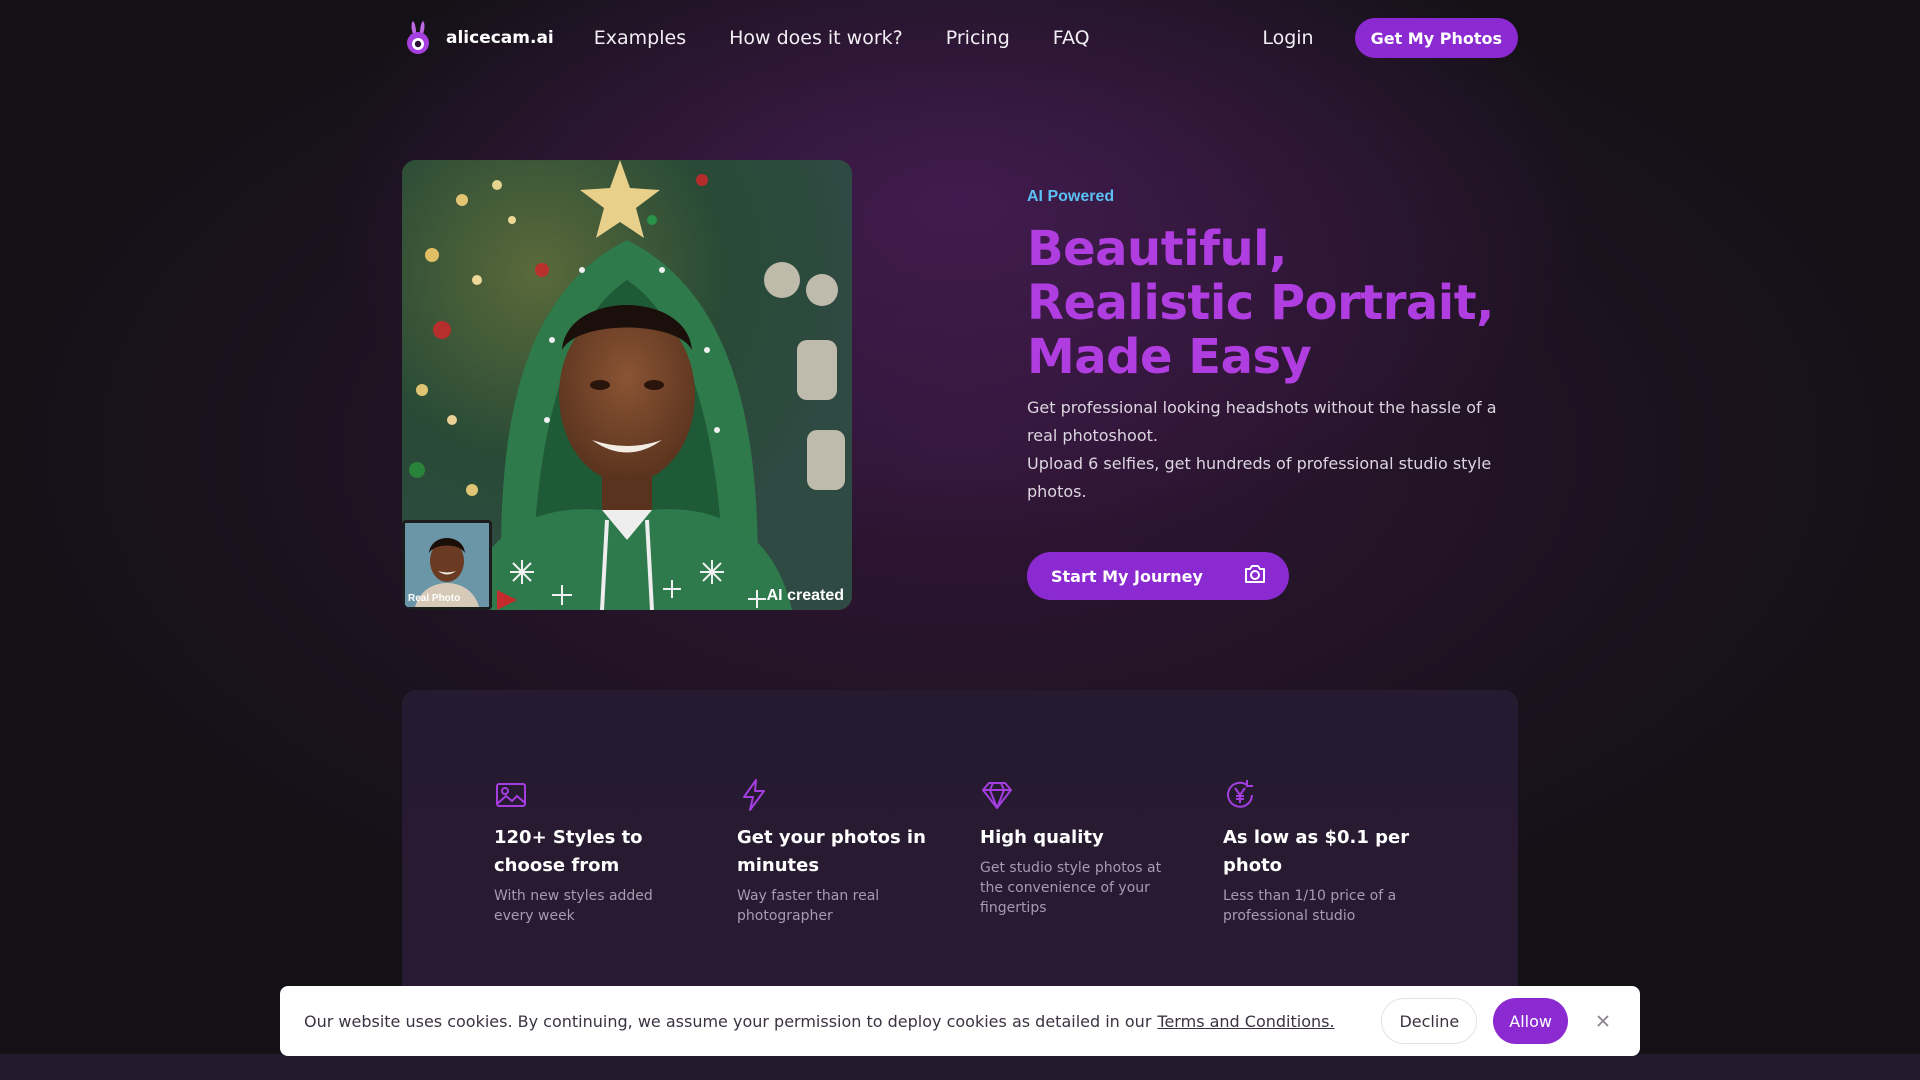 The height and width of the screenshot is (1080, 1920). I want to click on brand-name: alicecam.ai, so click(500, 38).